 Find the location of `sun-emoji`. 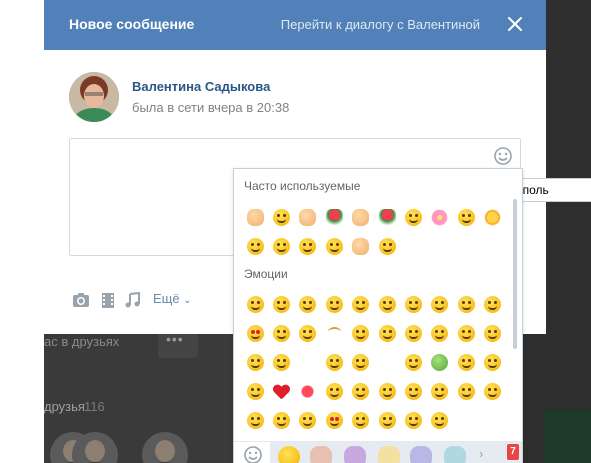

sun-emoji is located at coordinates (493, 217).